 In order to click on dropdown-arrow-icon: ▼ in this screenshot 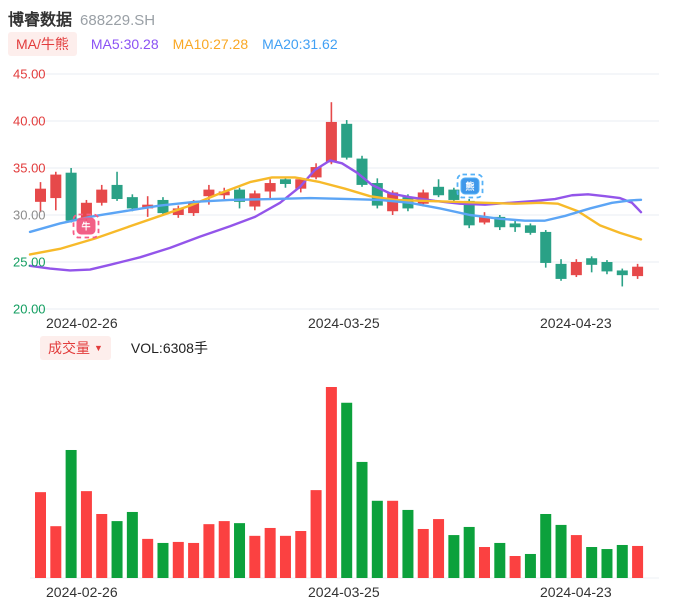, I will do `click(98, 347)`.